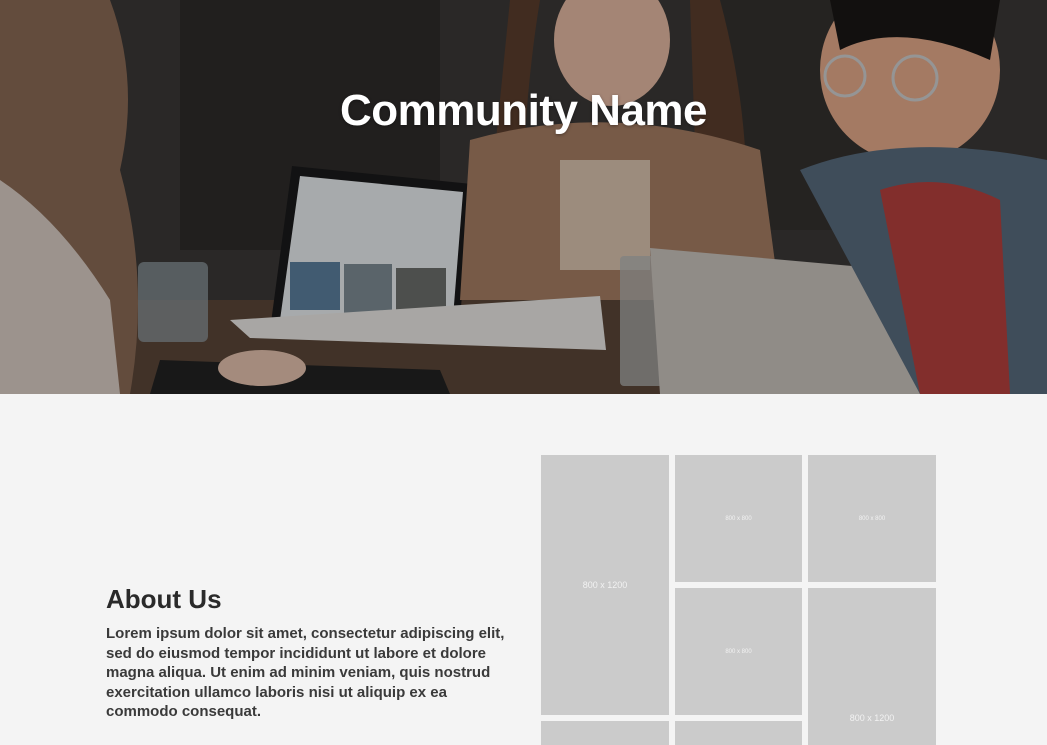  I want to click on hero-title: Community Name, so click(523, 110).